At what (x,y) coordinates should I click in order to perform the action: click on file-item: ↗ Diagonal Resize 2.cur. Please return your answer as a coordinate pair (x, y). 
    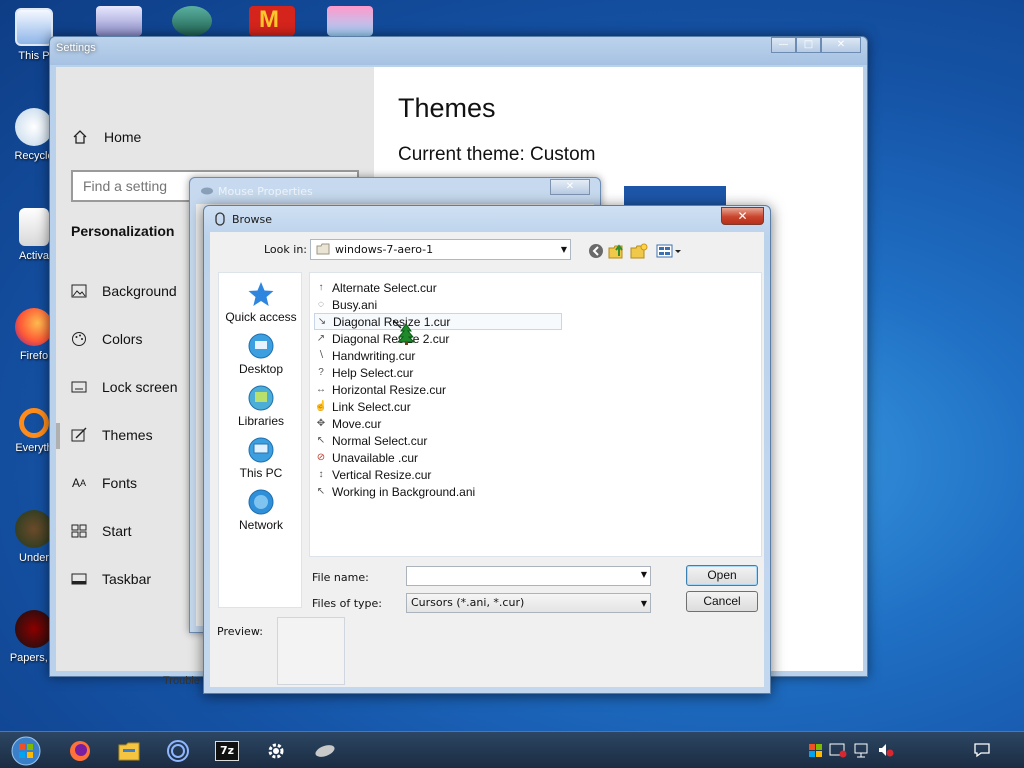
    Looking at the image, I should click on (435, 338).